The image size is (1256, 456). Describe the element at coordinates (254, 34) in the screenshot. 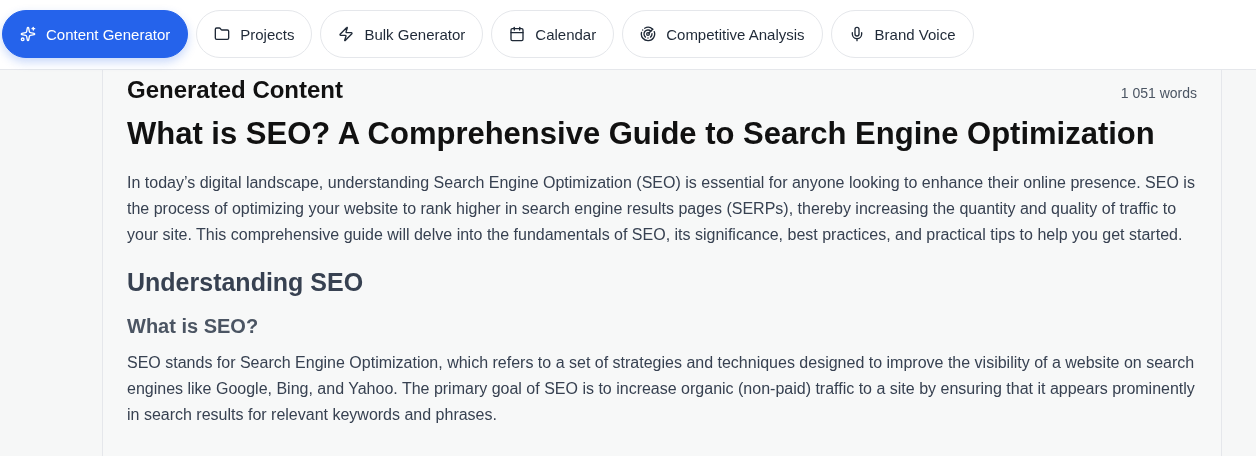

I see `nav-tab: Projects` at that location.